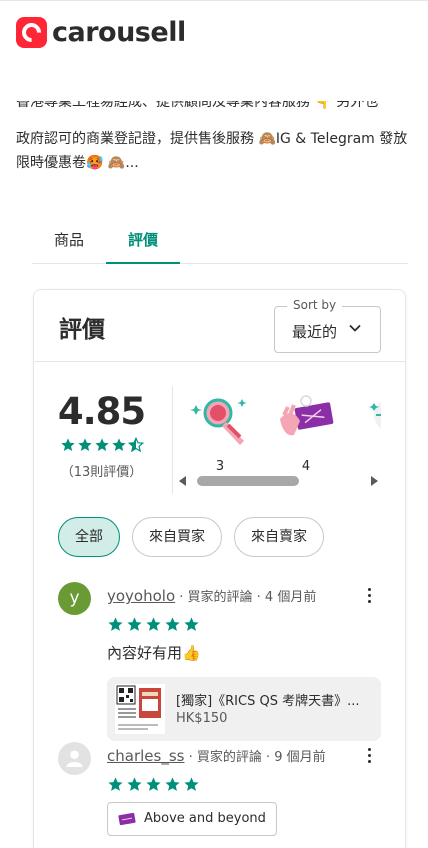 The height and width of the screenshot is (848, 428). I want to click on sort-label: Sort by, so click(315, 305).